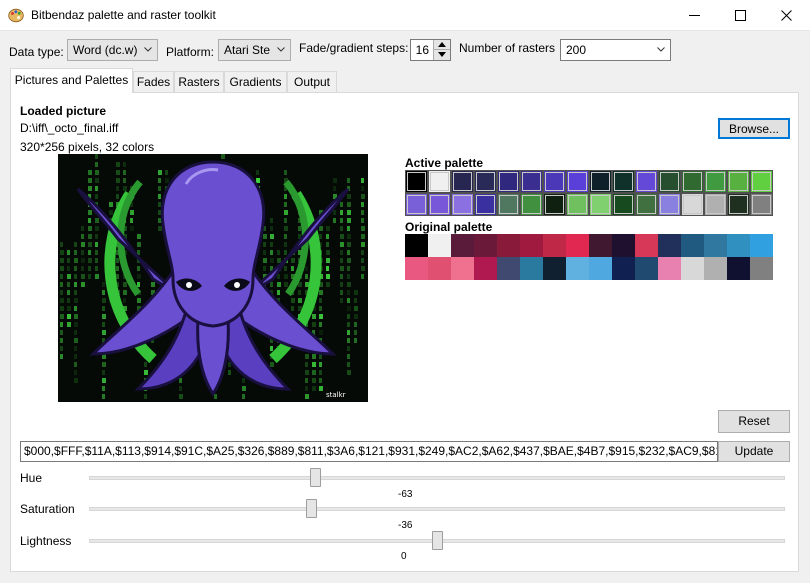 The height and width of the screenshot is (583, 810). Describe the element at coordinates (442, 45) in the screenshot. I see `spinner-up-button` at that location.